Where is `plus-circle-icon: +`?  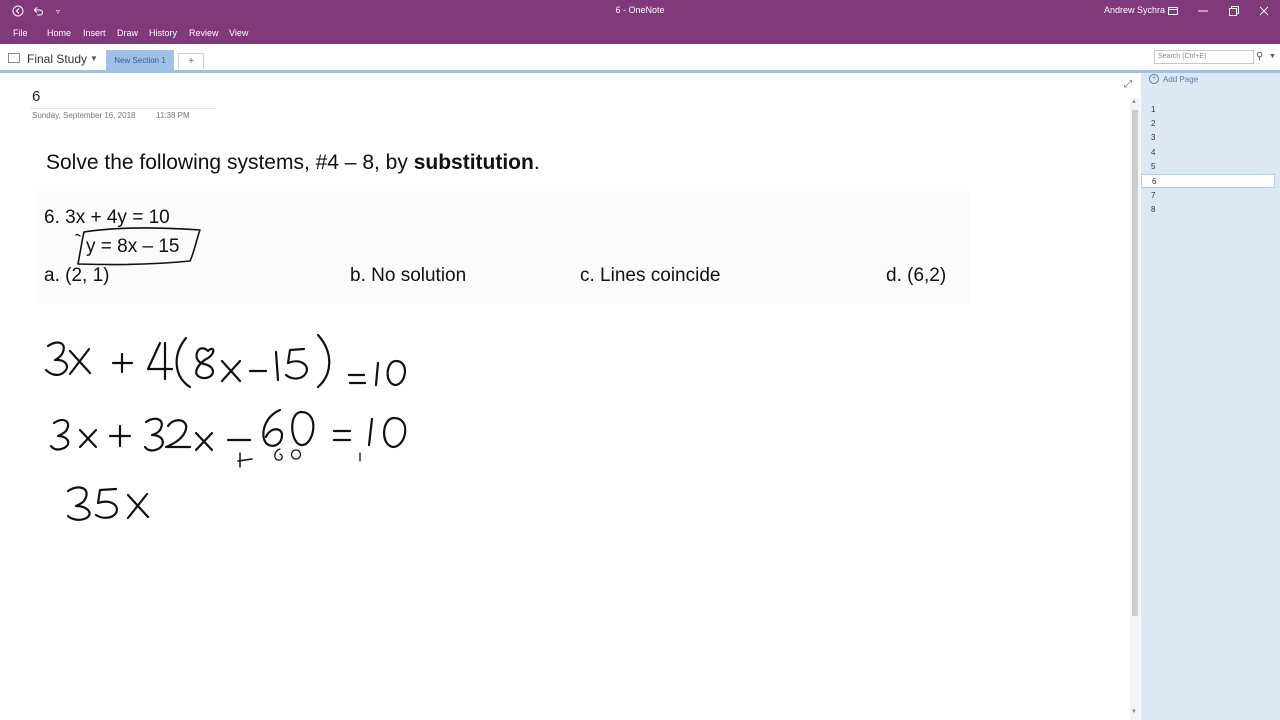 plus-circle-icon: + is located at coordinates (1154, 79).